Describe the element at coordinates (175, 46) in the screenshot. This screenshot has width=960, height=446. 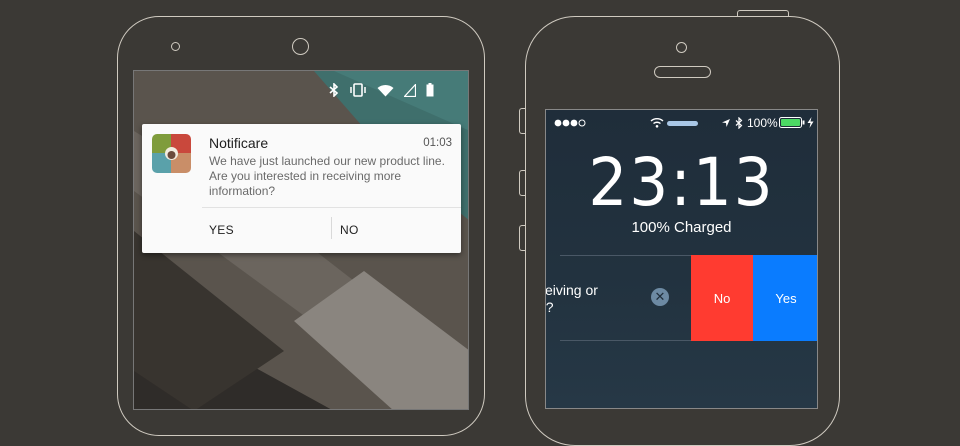
I see `android-sensor` at that location.